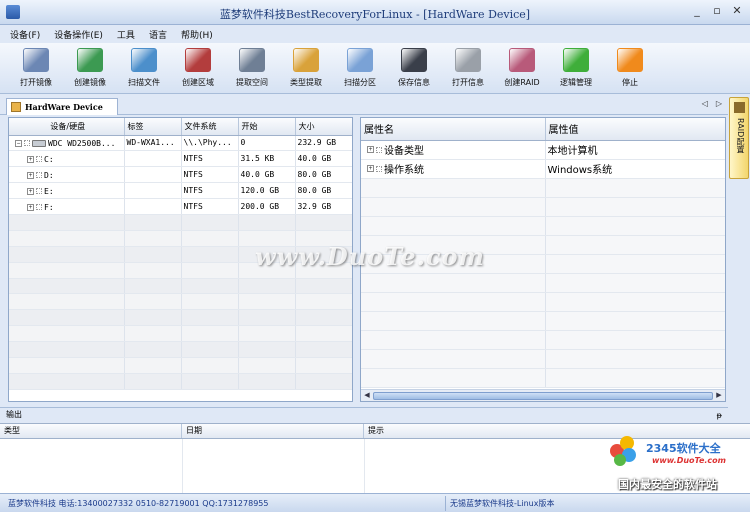 The image size is (750, 512). Describe the element at coordinates (25, 34) in the screenshot. I see `menu-device: 设备(F)` at that location.